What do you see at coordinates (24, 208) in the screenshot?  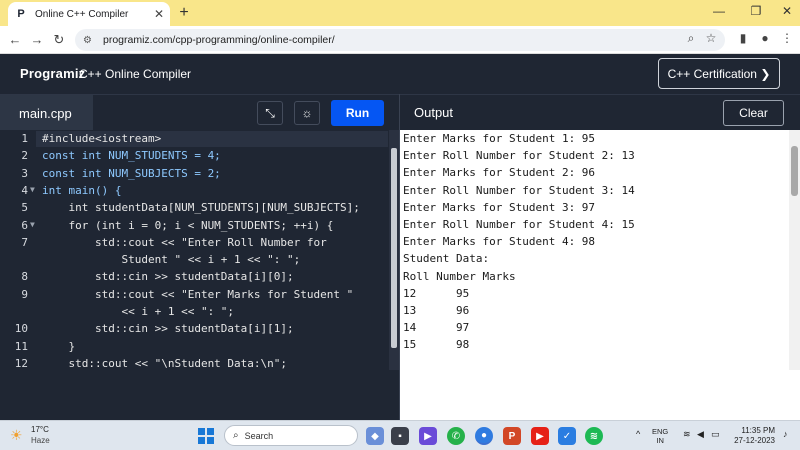 I see `line-number: 5` at bounding box center [24, 208].